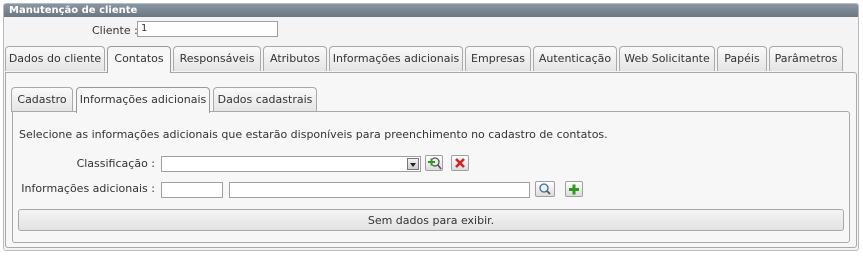 This screenshot has height=256, width=863. What do you see at coordinates (379, 190) in the screenshot?
I see `info-description-input` at bounding box center [379, 190].